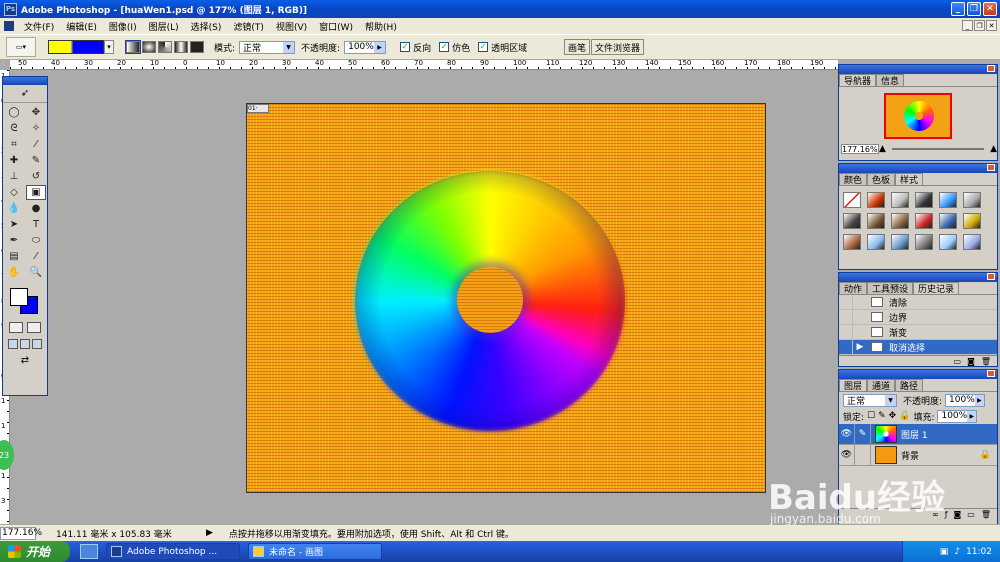 This screenshot has width=1000, height=562. I want to click on zoom-slider, so click(938, 149).